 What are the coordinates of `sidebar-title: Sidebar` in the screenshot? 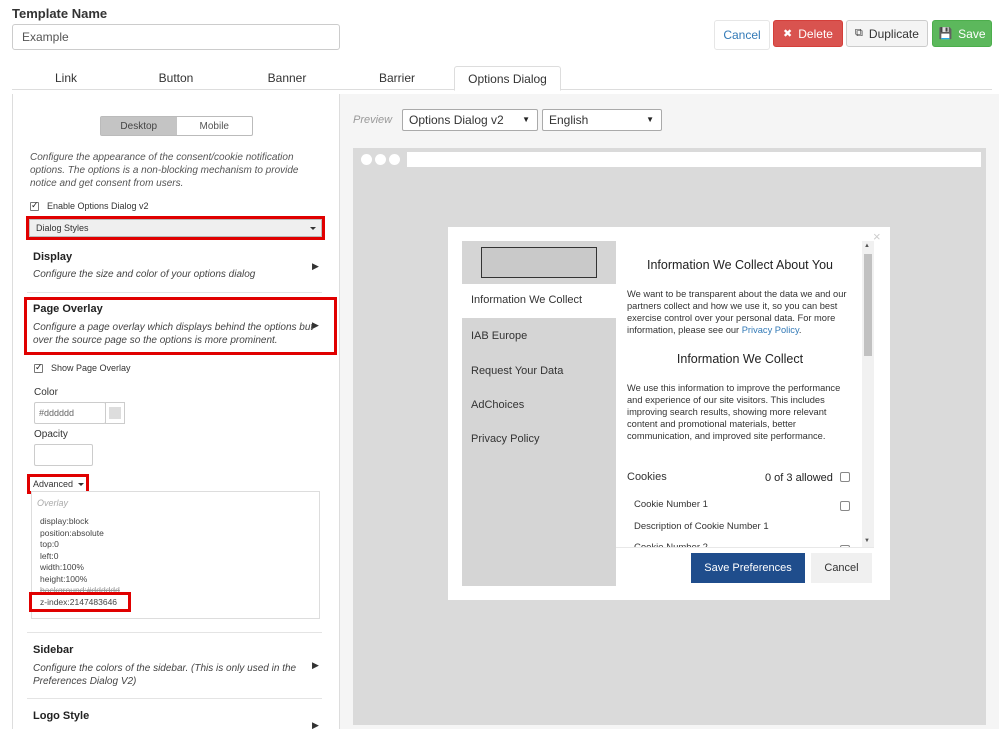 It's located at (53, 650).